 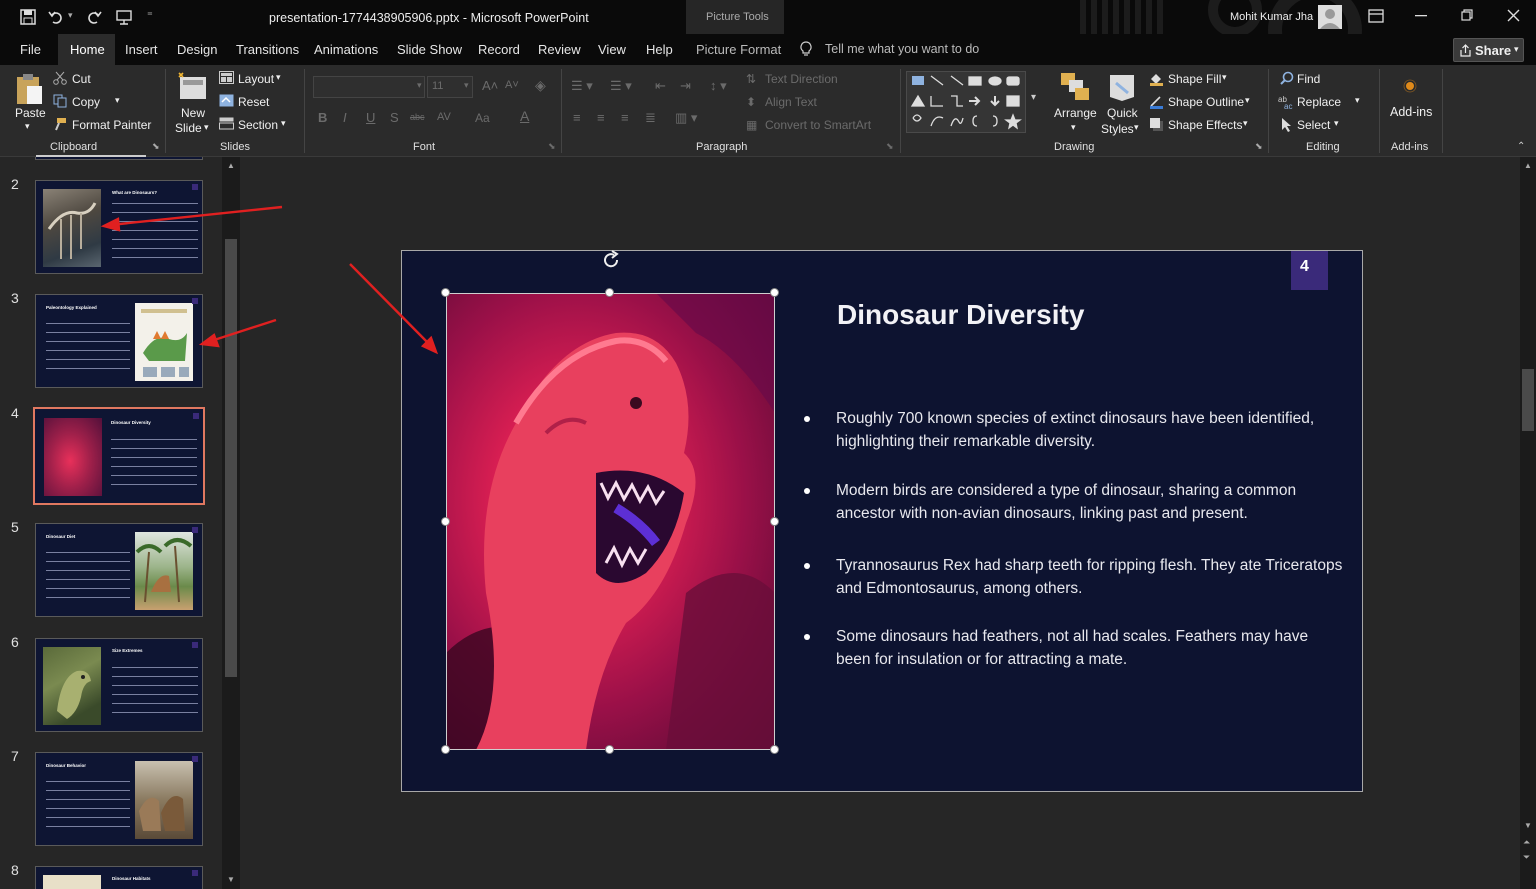 What do you see at coordinates (81, 79) in the screenshot?
I see `cut-button: Cut` at bounding box center [81, 79].